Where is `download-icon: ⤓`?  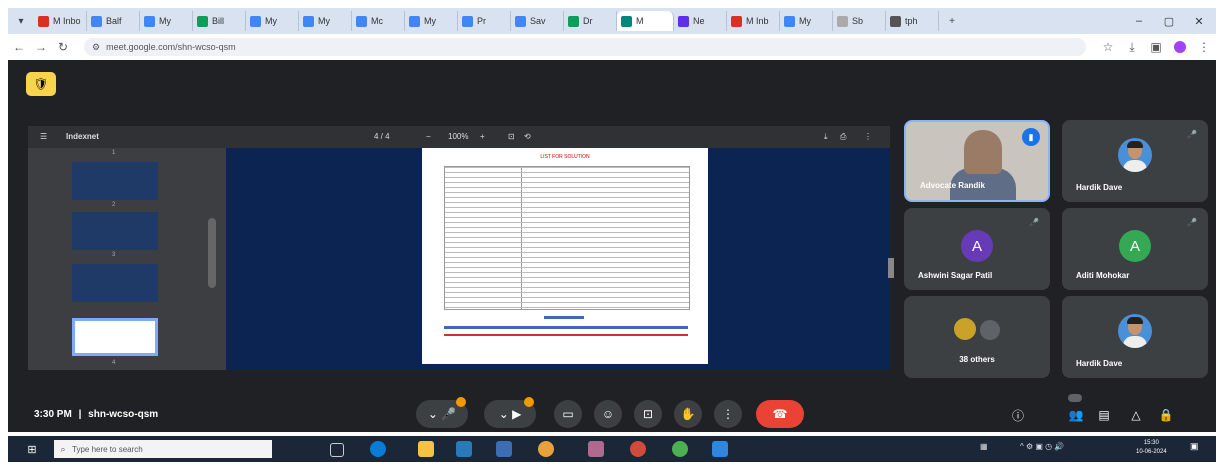 download-icon: ⤓ is located at coordinates (1132, 47).